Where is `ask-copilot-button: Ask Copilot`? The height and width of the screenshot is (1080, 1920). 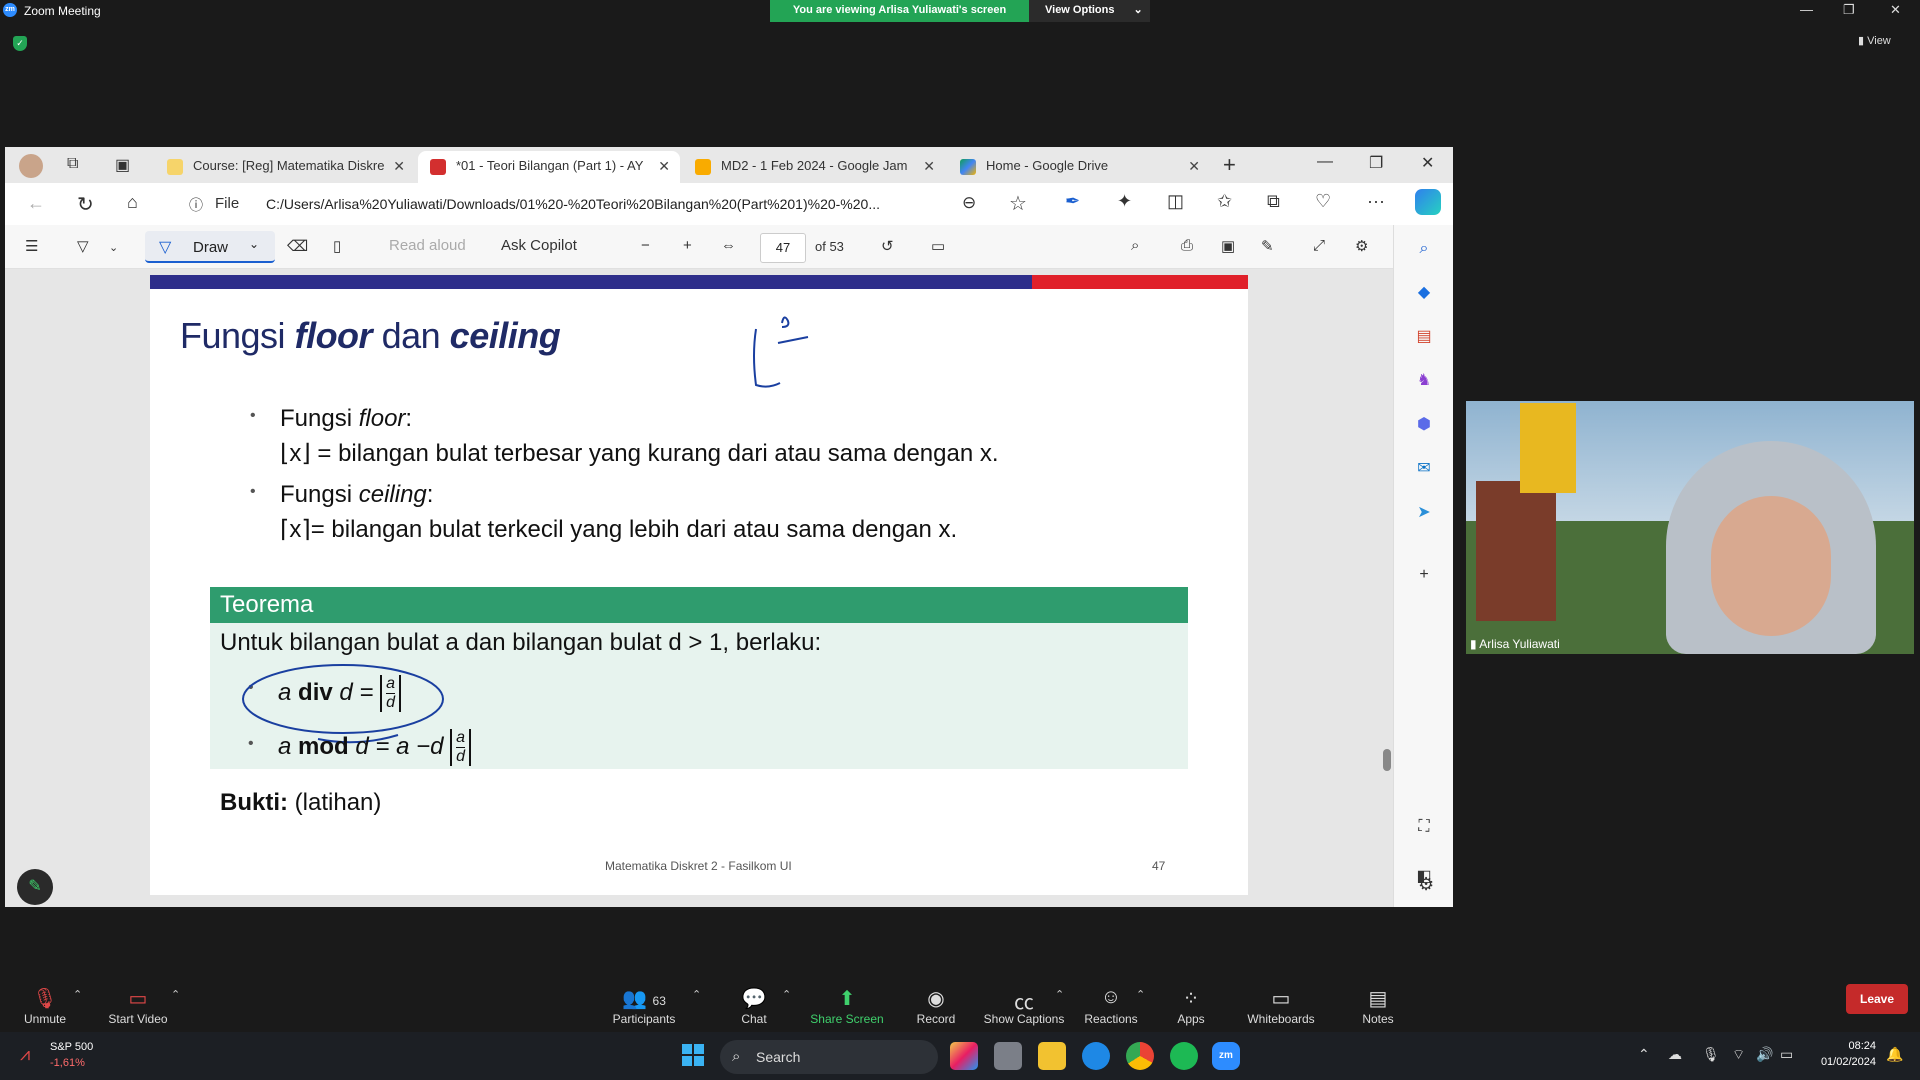
ask-copilot-button: Ask Copilot is located at coordinates (539, 245).